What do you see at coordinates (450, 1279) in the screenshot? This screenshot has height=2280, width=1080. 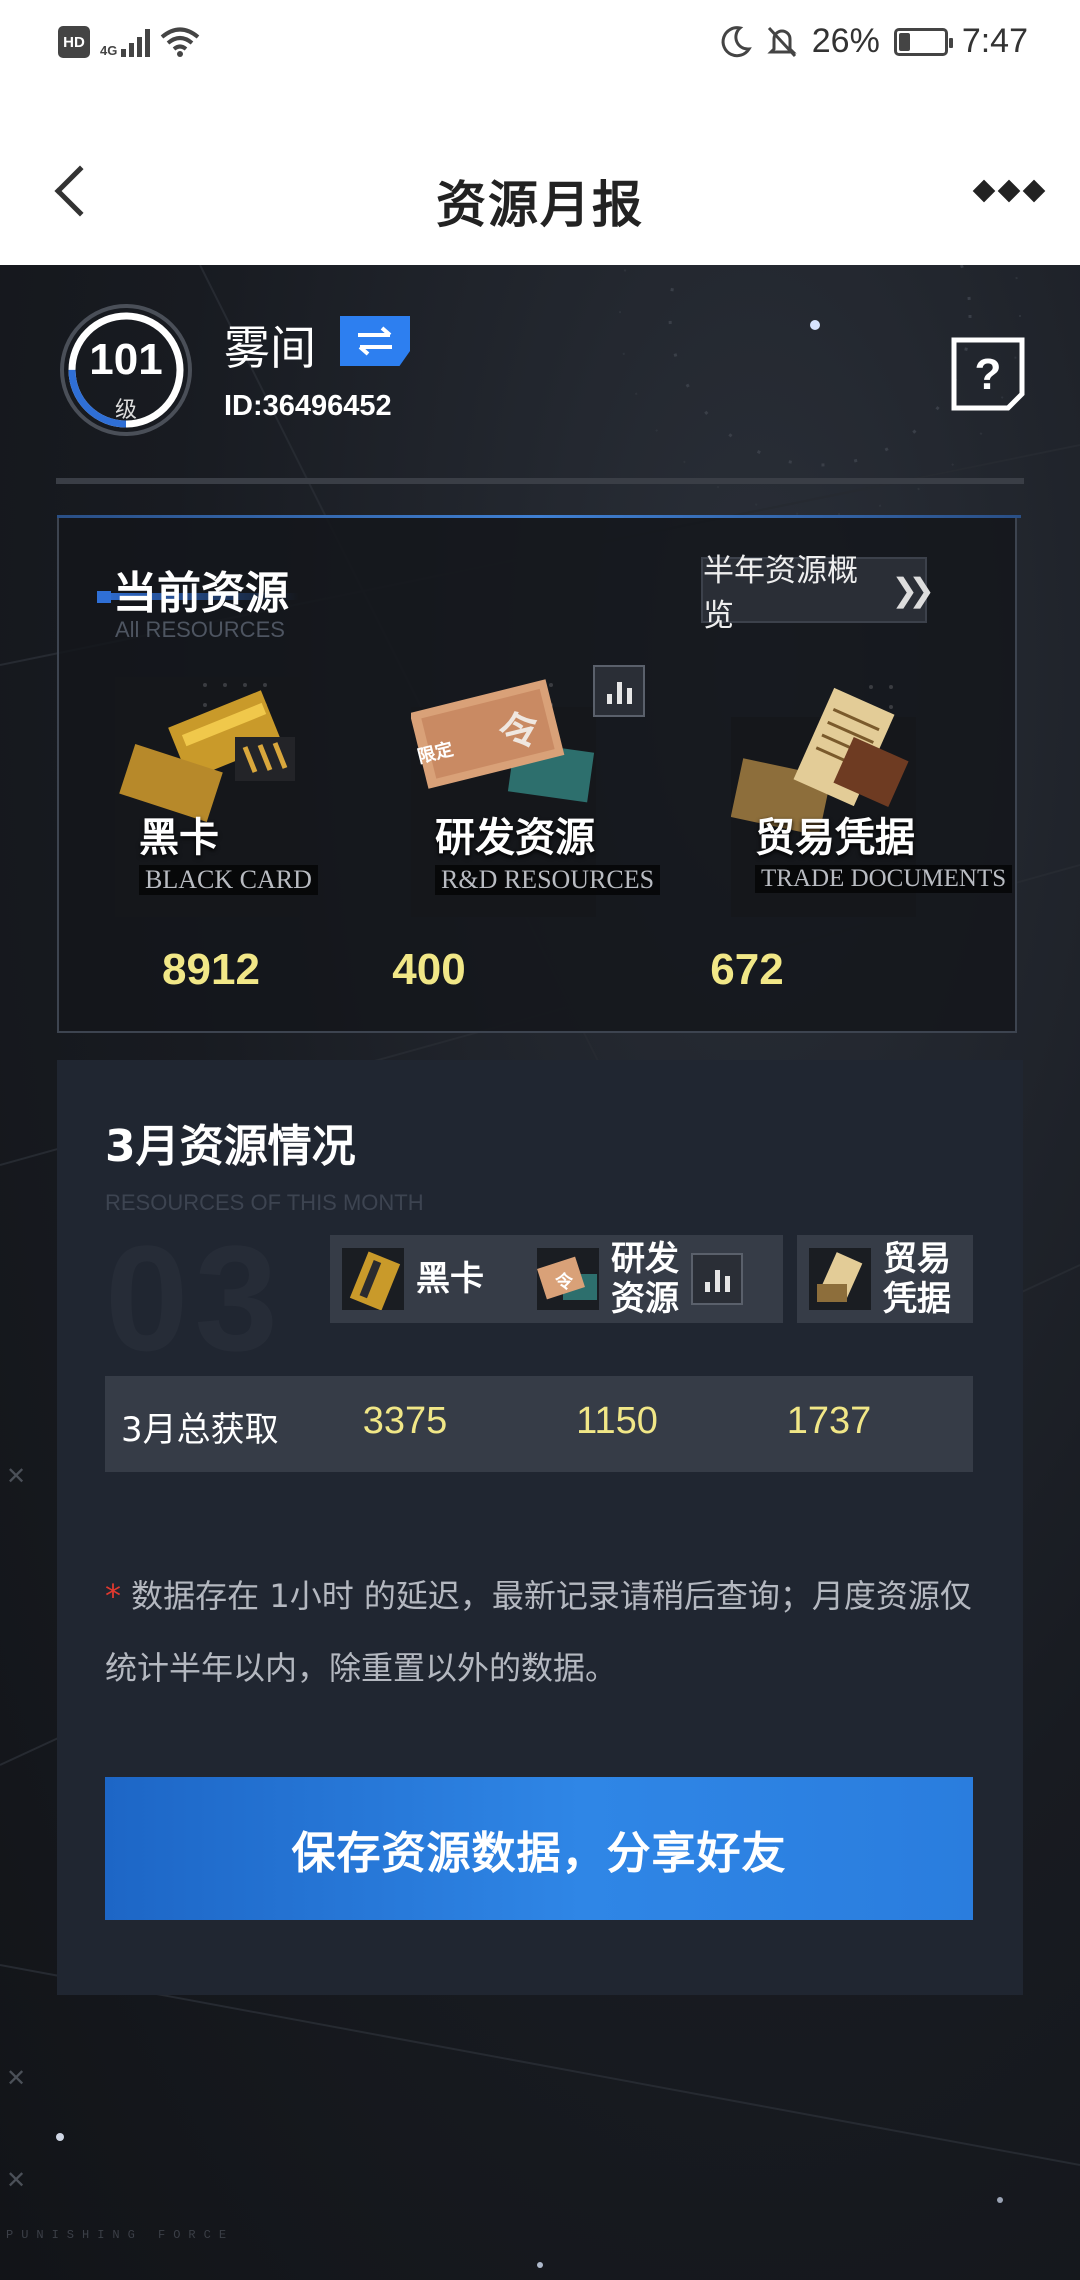 I see `tag-label: 黑卡` at bounding box center [450, 1279].